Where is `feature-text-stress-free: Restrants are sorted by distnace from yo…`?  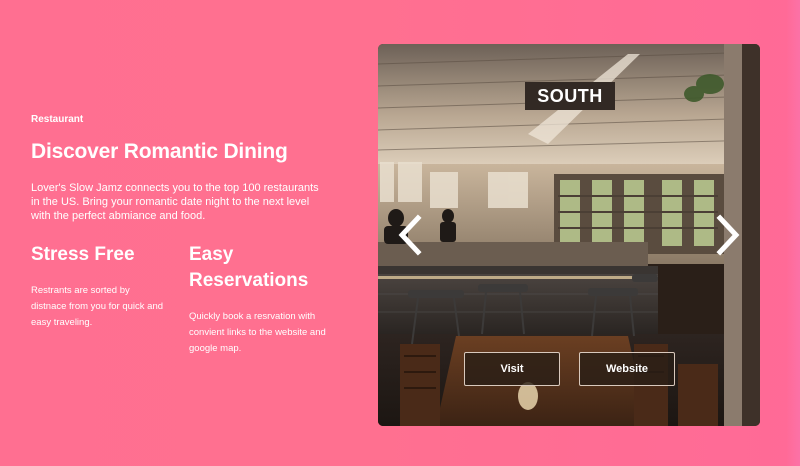 feature-text-stress-free: Restrants are sorted by distnace from yo… is located at coordinates (97, 306).